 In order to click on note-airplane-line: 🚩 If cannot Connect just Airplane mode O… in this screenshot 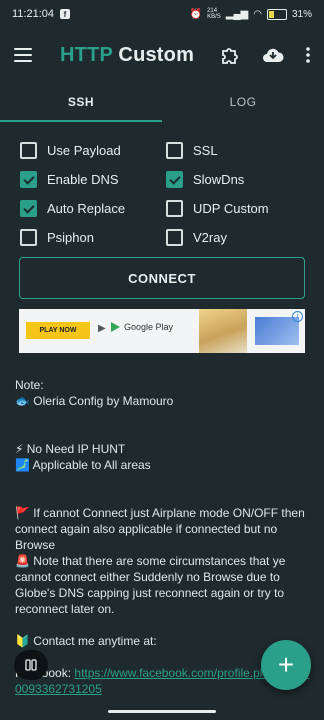, I will do `click(160, 529)`.